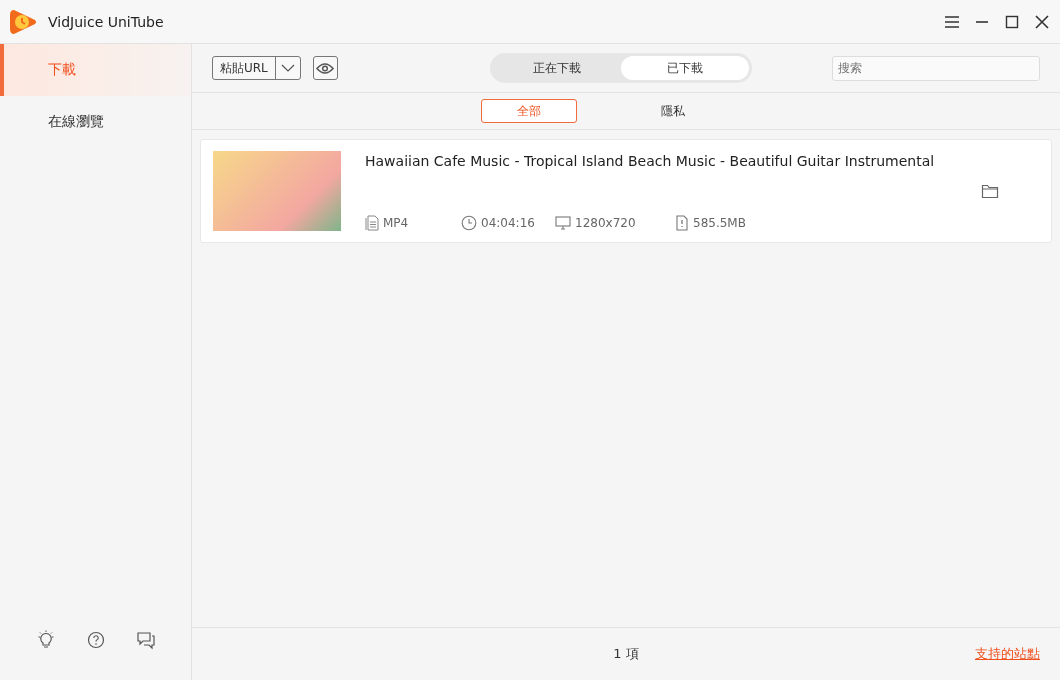  Describe the element at coordinates (372, 223) in the screenshot. I see `file-icon` at that location.